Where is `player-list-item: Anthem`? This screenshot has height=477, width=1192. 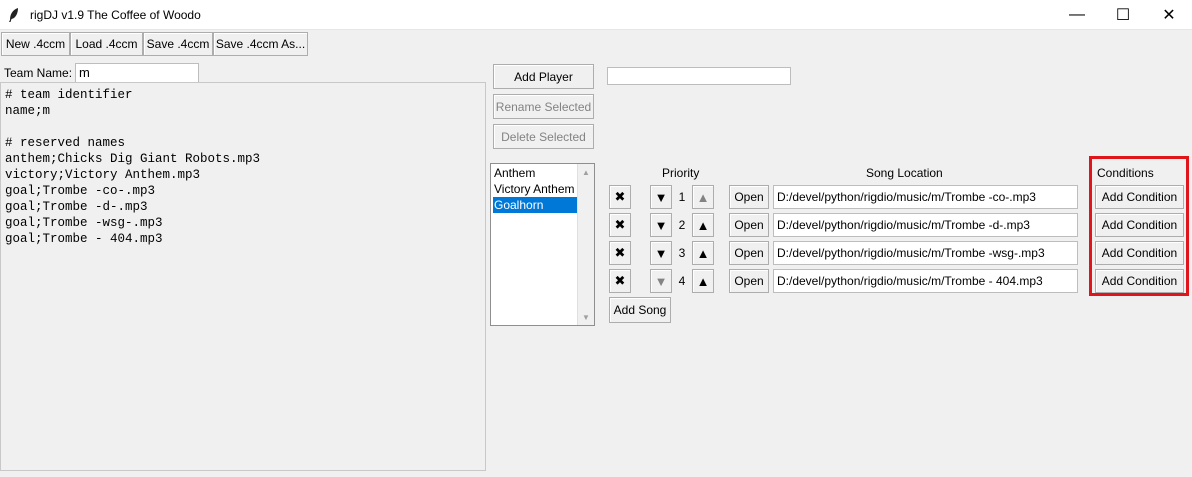 player-list-item: Anthem is located at coordinates (536, 173).